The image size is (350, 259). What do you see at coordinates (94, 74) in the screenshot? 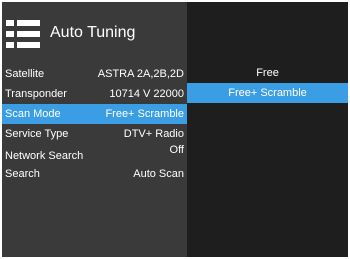
I see `setting-row-satellite: Satellite ASTRA 2A,2B,2D` at bounding box center [94, 74].